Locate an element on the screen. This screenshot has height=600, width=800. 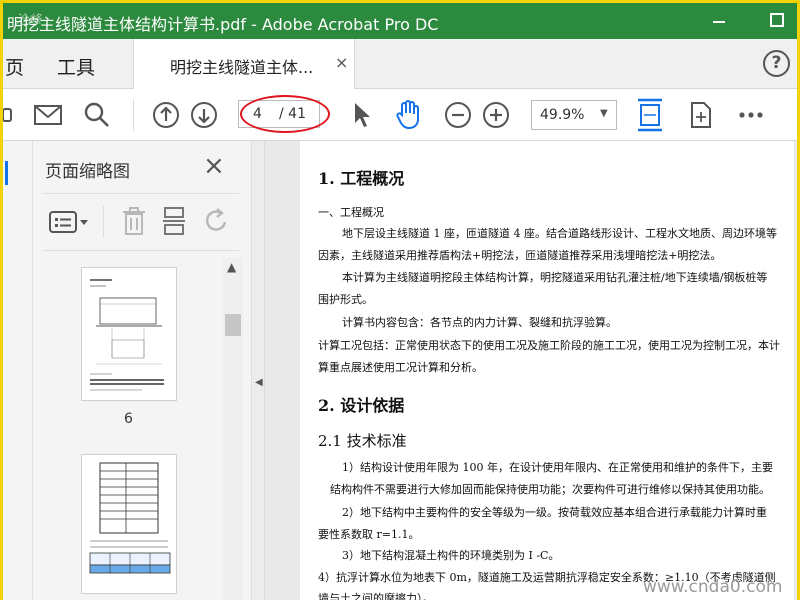
minimize-button is located at coordinates (719, 21).